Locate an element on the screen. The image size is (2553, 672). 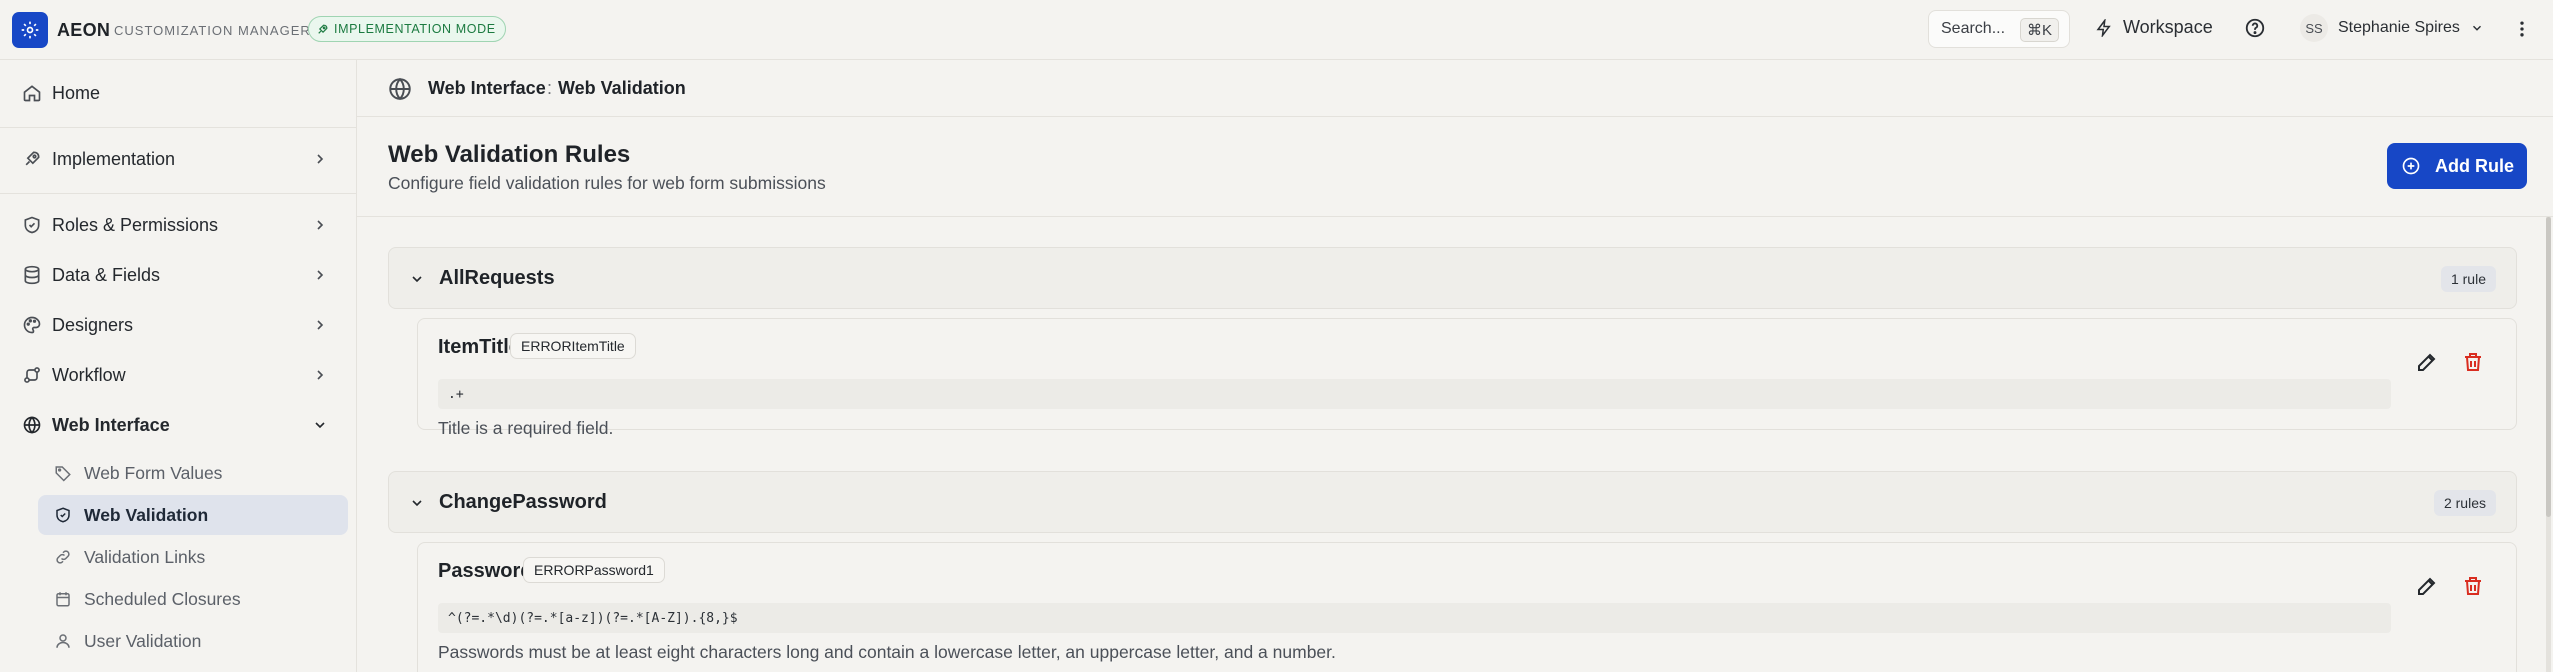
implementation-mode-badge: IMPLEMENTATION MODE is located at coordinates (407, 29).